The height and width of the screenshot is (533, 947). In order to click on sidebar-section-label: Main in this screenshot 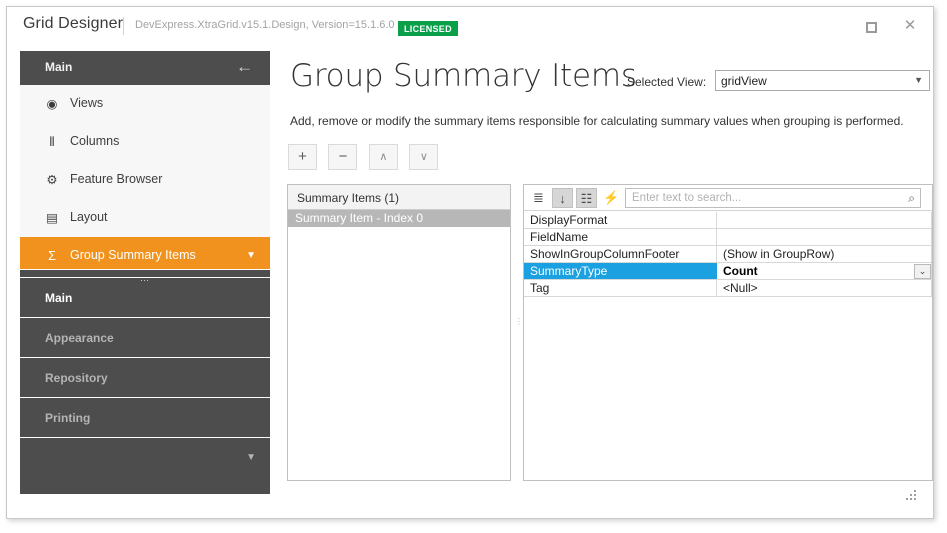, I will do `click(59, 298)`.